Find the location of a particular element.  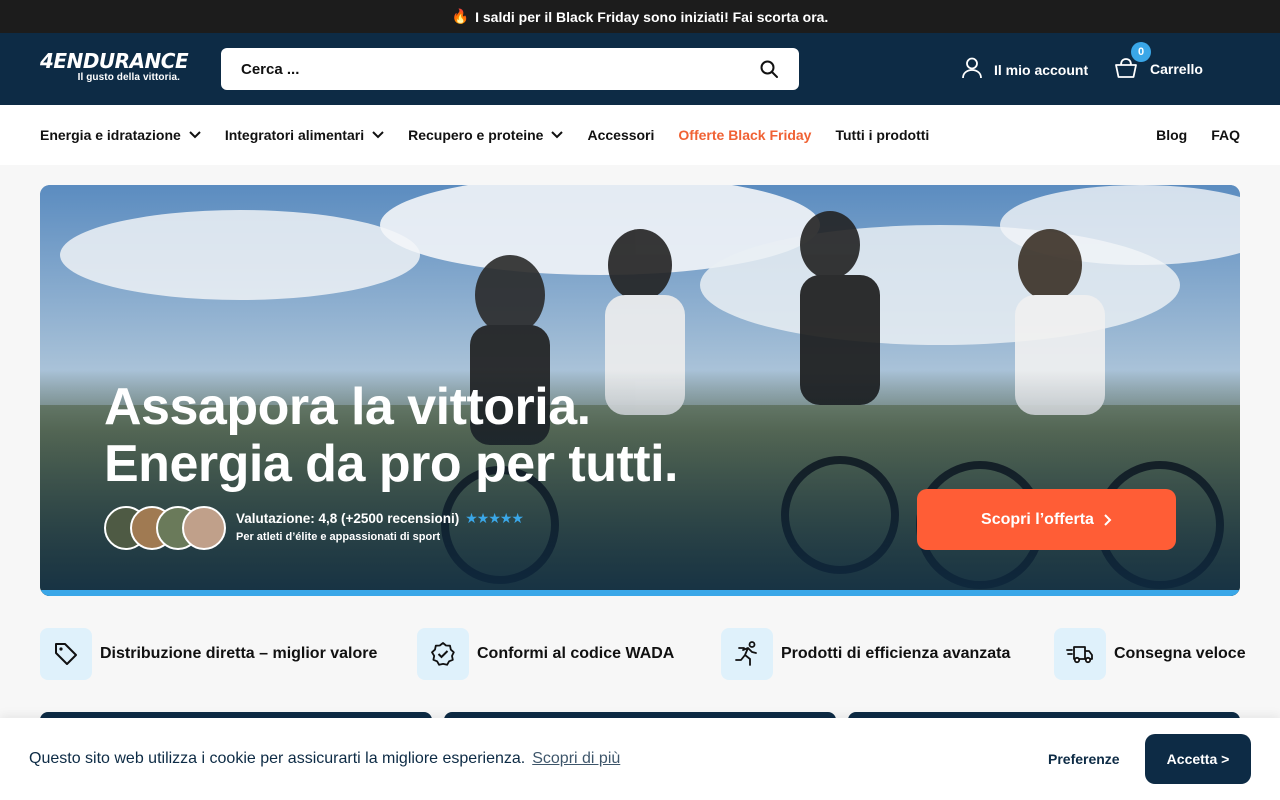

hero-headline-line2: Energia da pro per tutti. is located at coordinates (391, 464).